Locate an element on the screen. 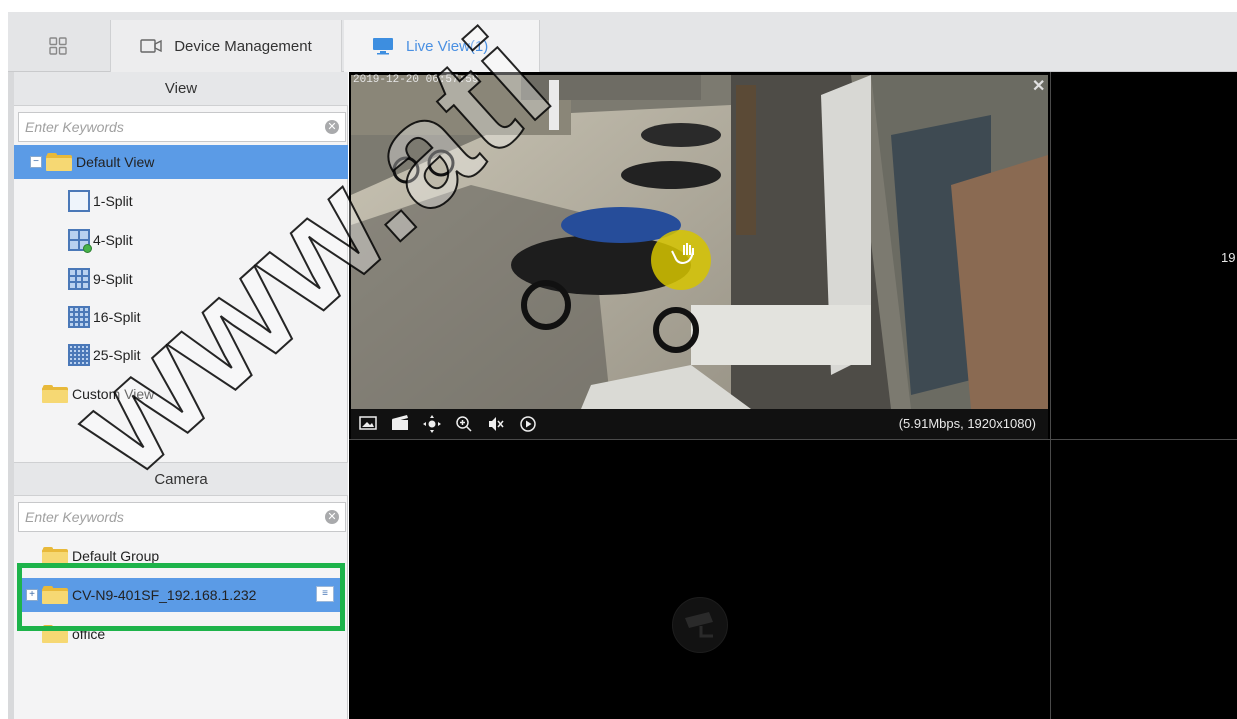 The height and width of the screenshot is (719, 1237). tab-device-management: Device Management is located at coordinates (226, 46).